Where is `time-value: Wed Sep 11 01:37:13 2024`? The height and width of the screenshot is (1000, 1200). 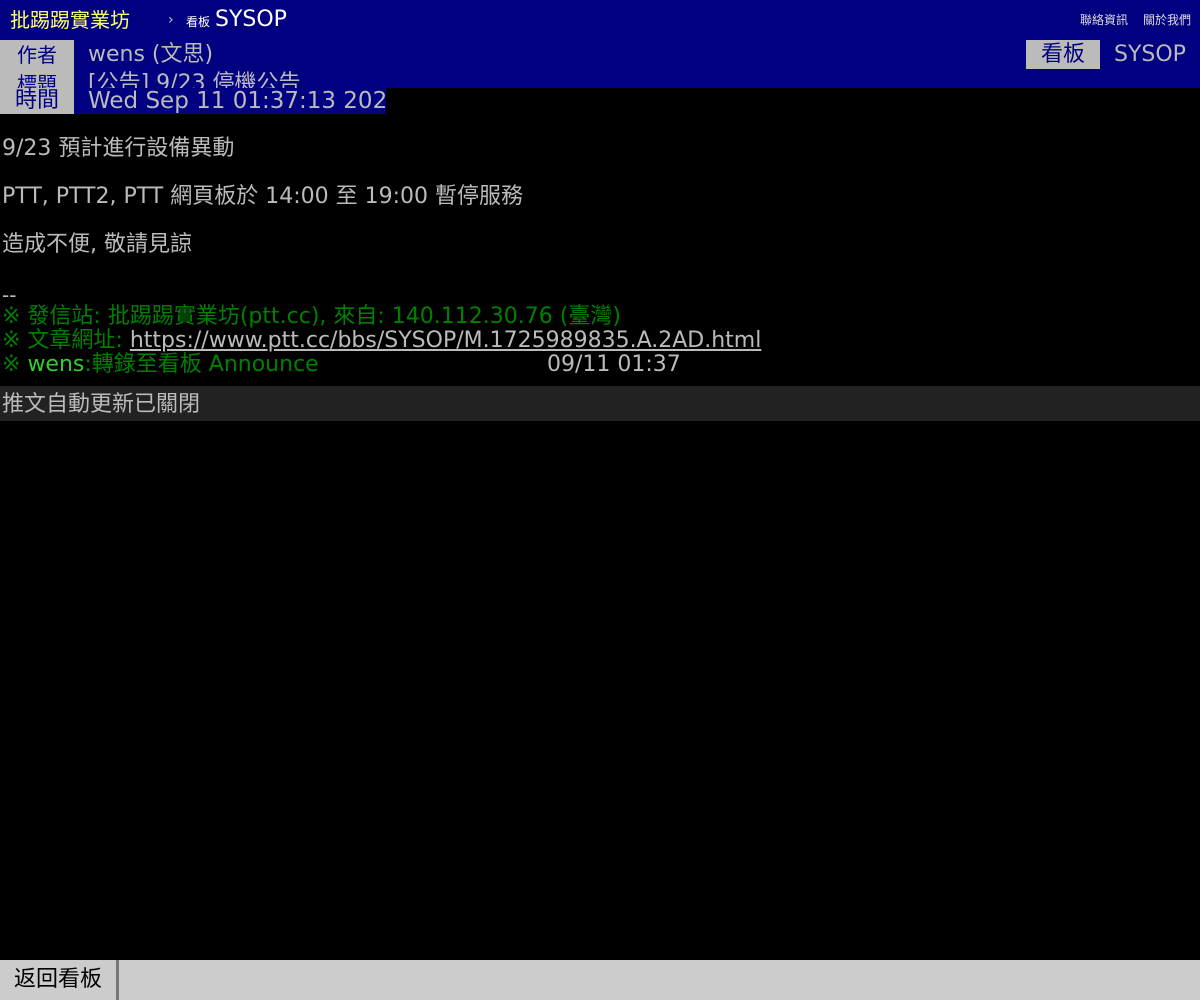
time-value: Wed Sep 11 01:37:13 2024 is located at coordinates (230, 101).